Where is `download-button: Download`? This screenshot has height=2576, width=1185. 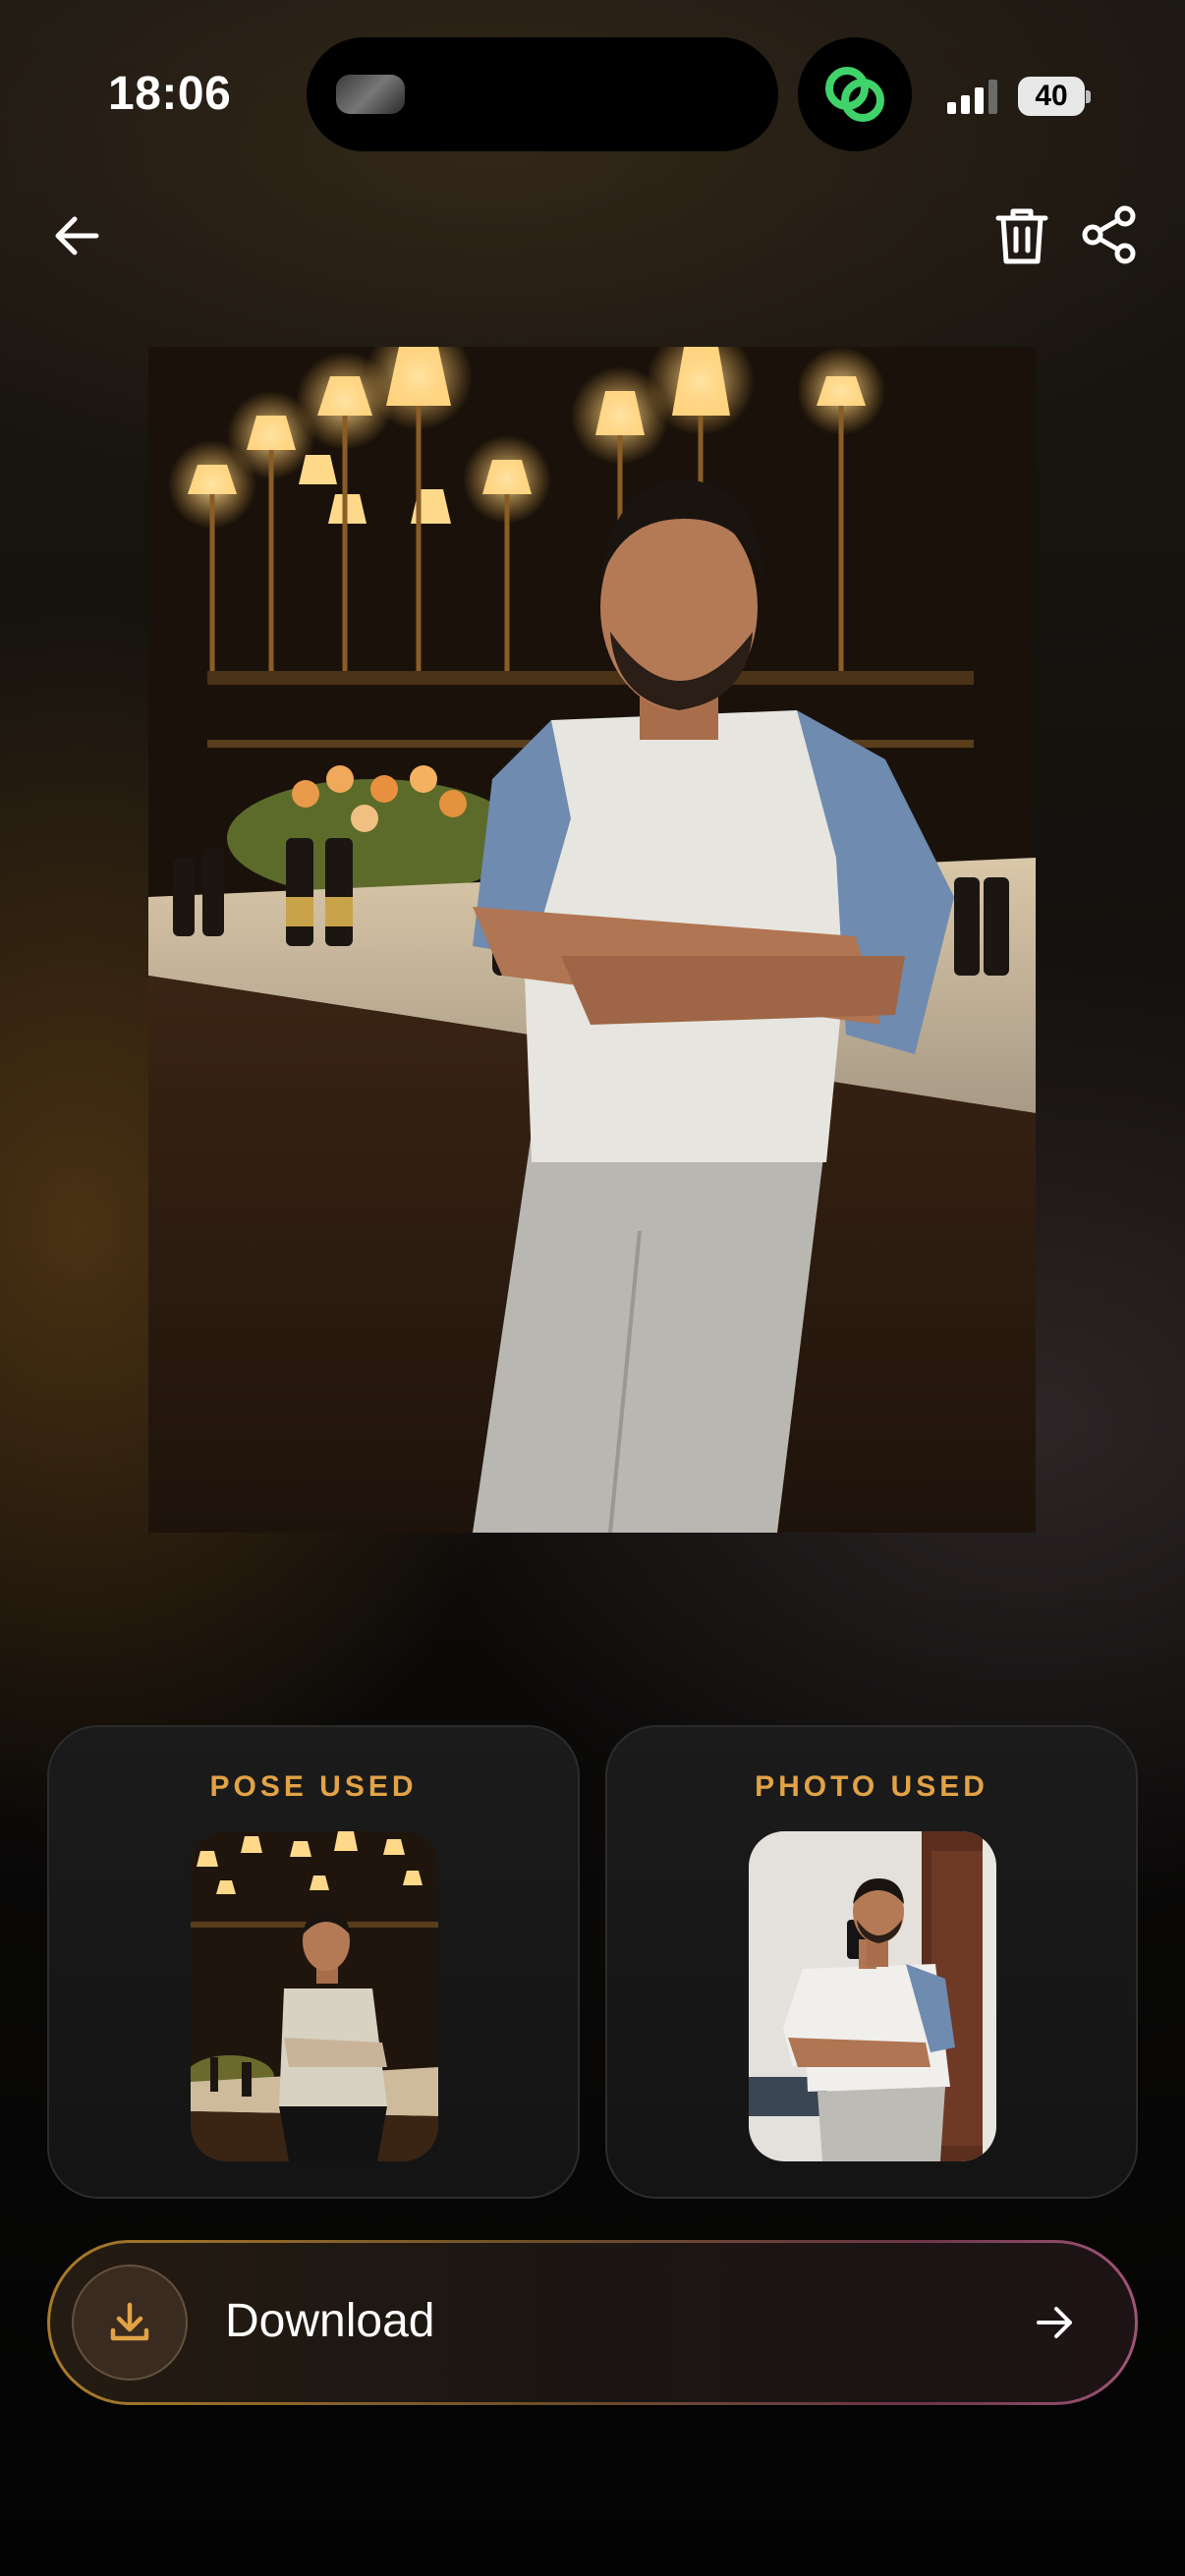
download-button: Download is located at coordinates (592, 2322).